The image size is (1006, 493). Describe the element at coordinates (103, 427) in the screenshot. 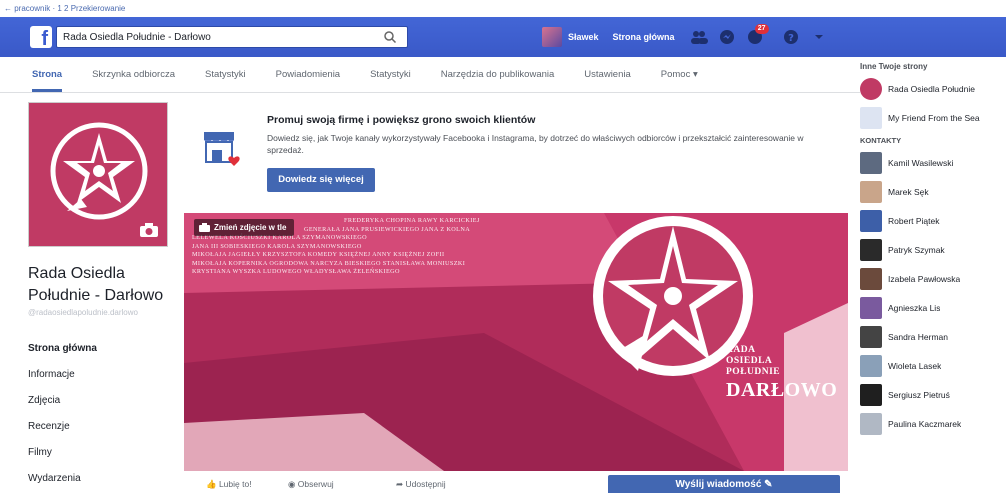

I see `left-nav-reviews: Recenzje` at that location.